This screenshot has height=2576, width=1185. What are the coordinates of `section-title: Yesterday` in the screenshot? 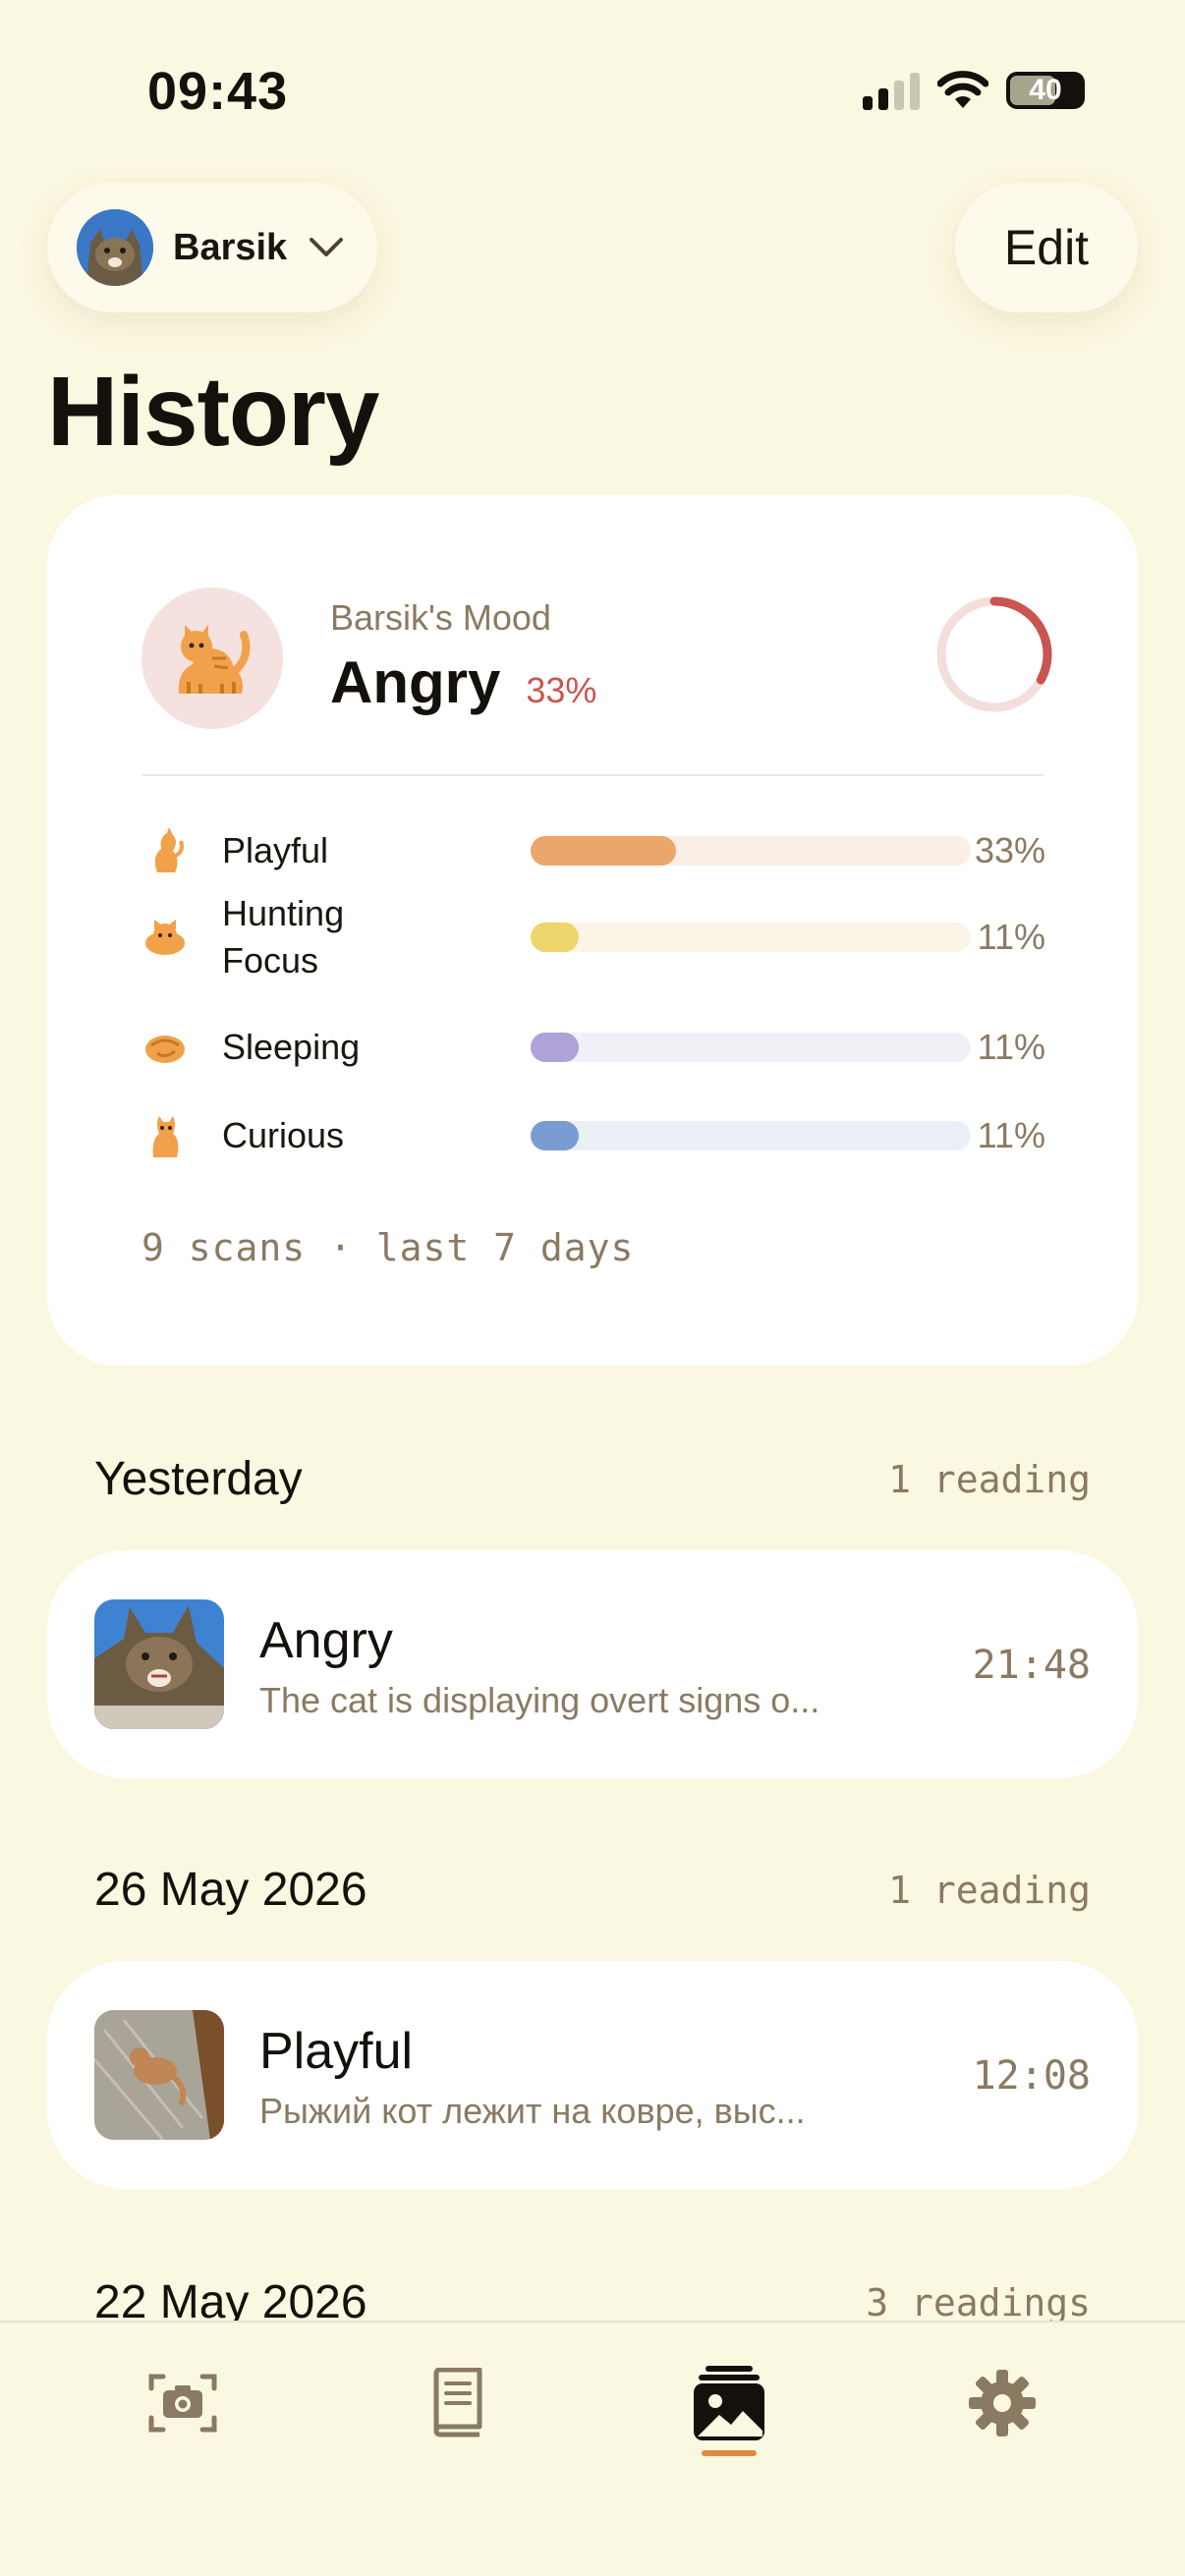 It's located at (199, 1479).